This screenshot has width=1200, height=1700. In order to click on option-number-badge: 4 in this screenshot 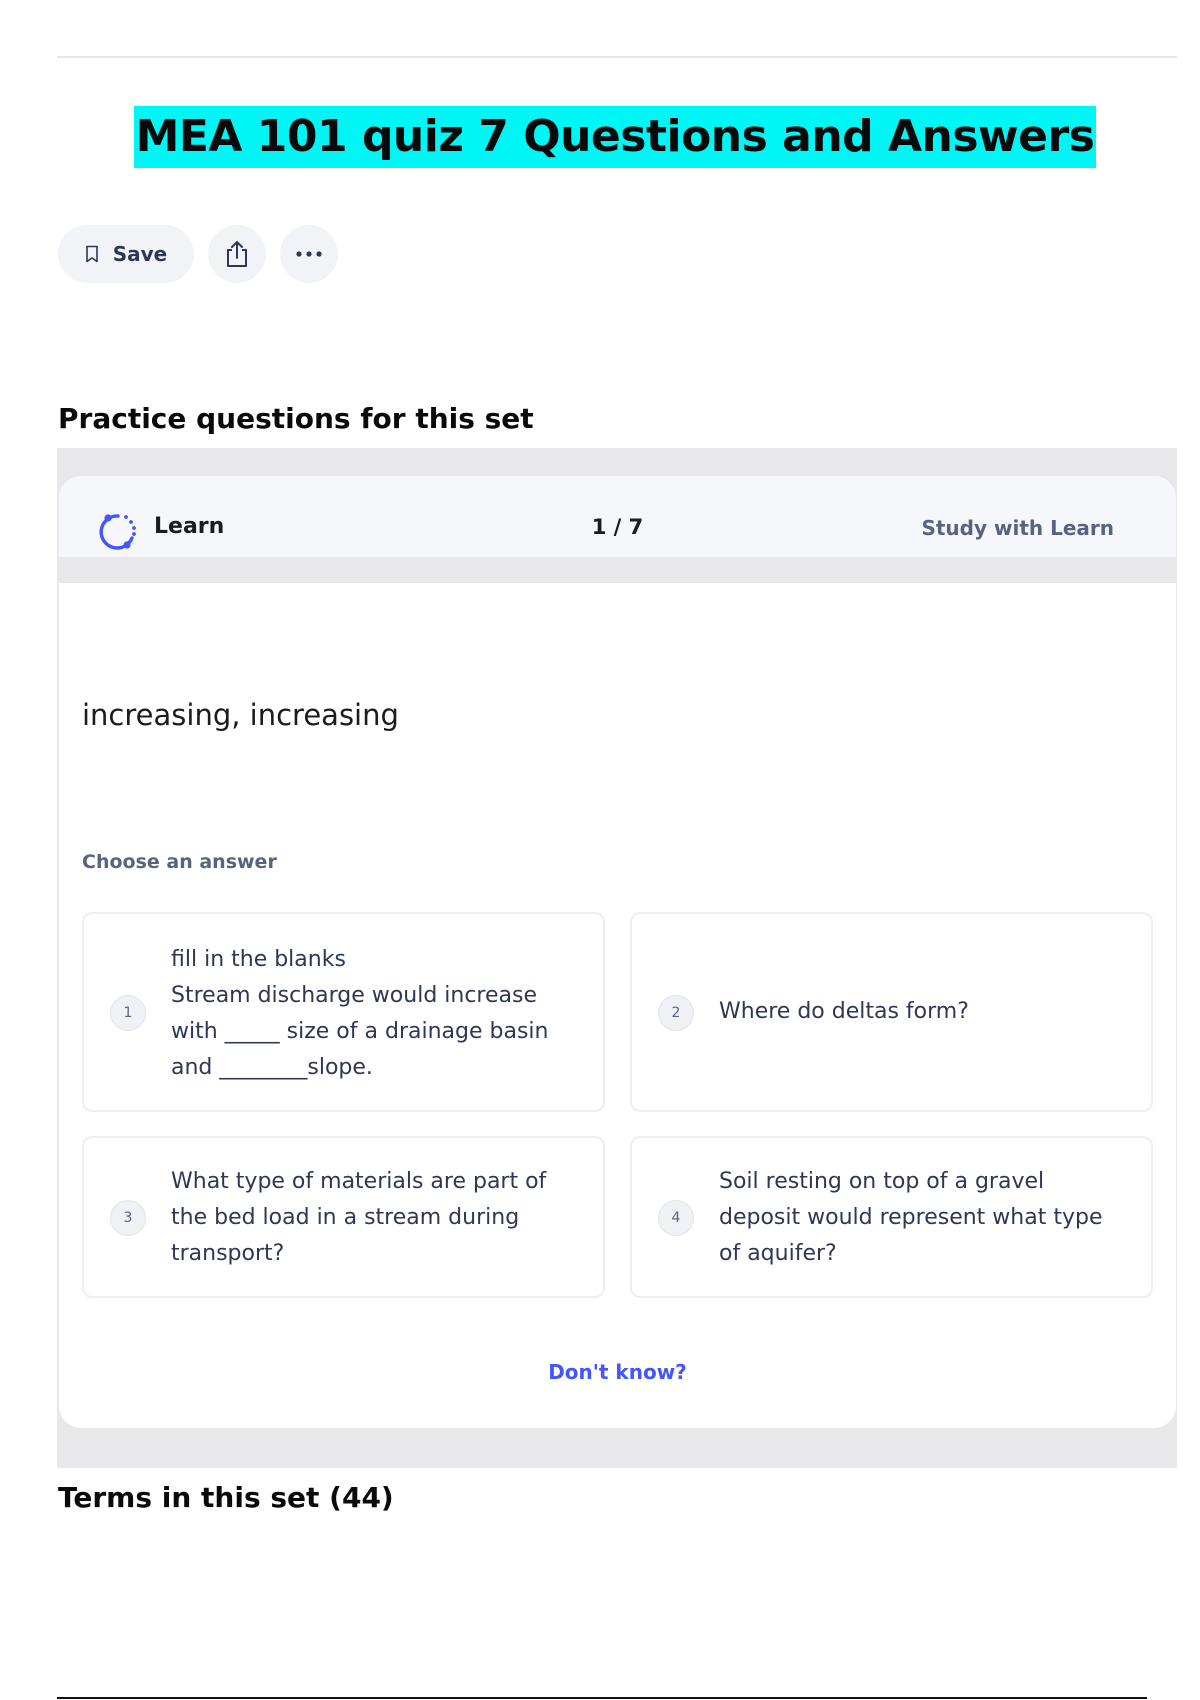, I will do `click(676, 1218)`.